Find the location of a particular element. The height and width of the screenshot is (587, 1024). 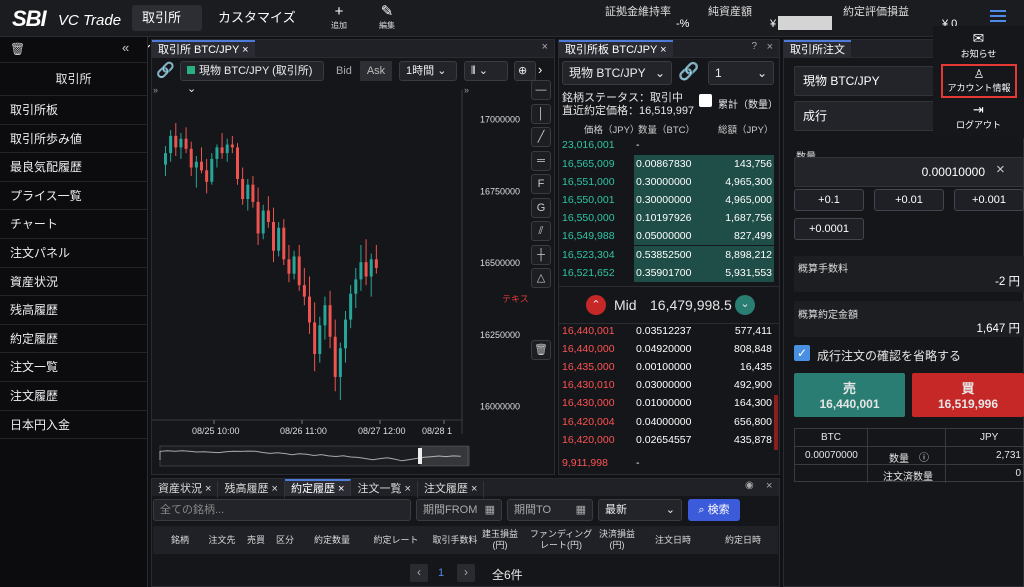

orderbook-row: 16,440,000 0.04920000 808,848 is located at coordinates (668, 349).